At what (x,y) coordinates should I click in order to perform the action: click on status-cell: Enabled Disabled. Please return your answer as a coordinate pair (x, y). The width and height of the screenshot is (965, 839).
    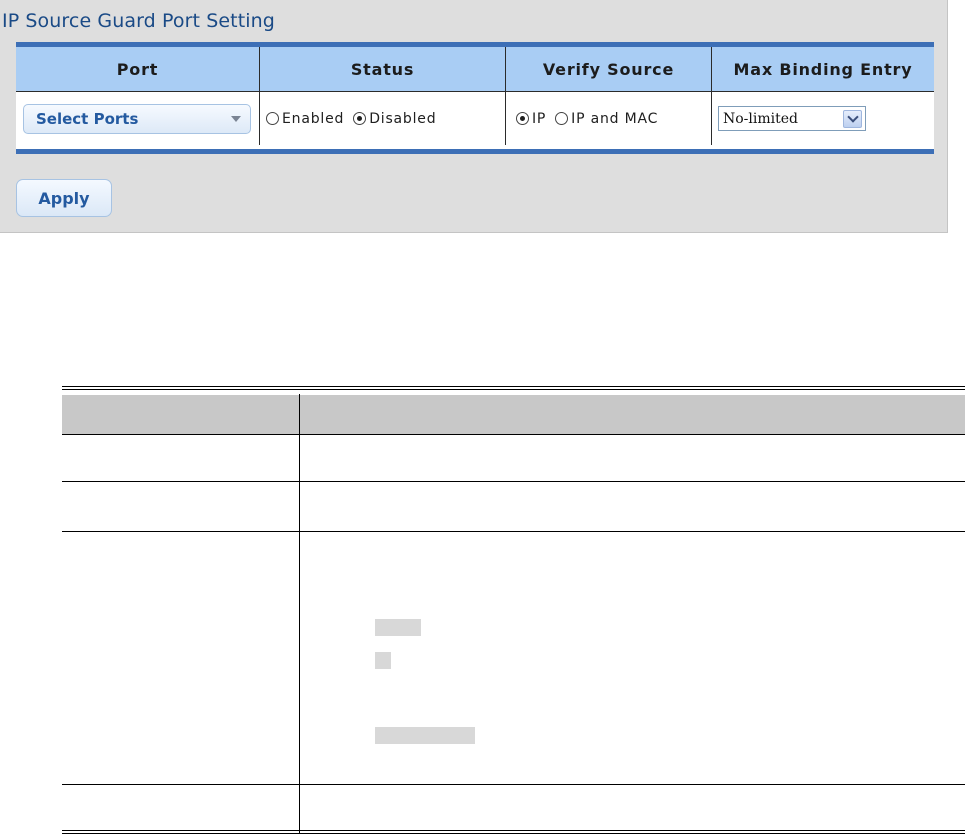
    Looking at the image, I should click on (382, 118).